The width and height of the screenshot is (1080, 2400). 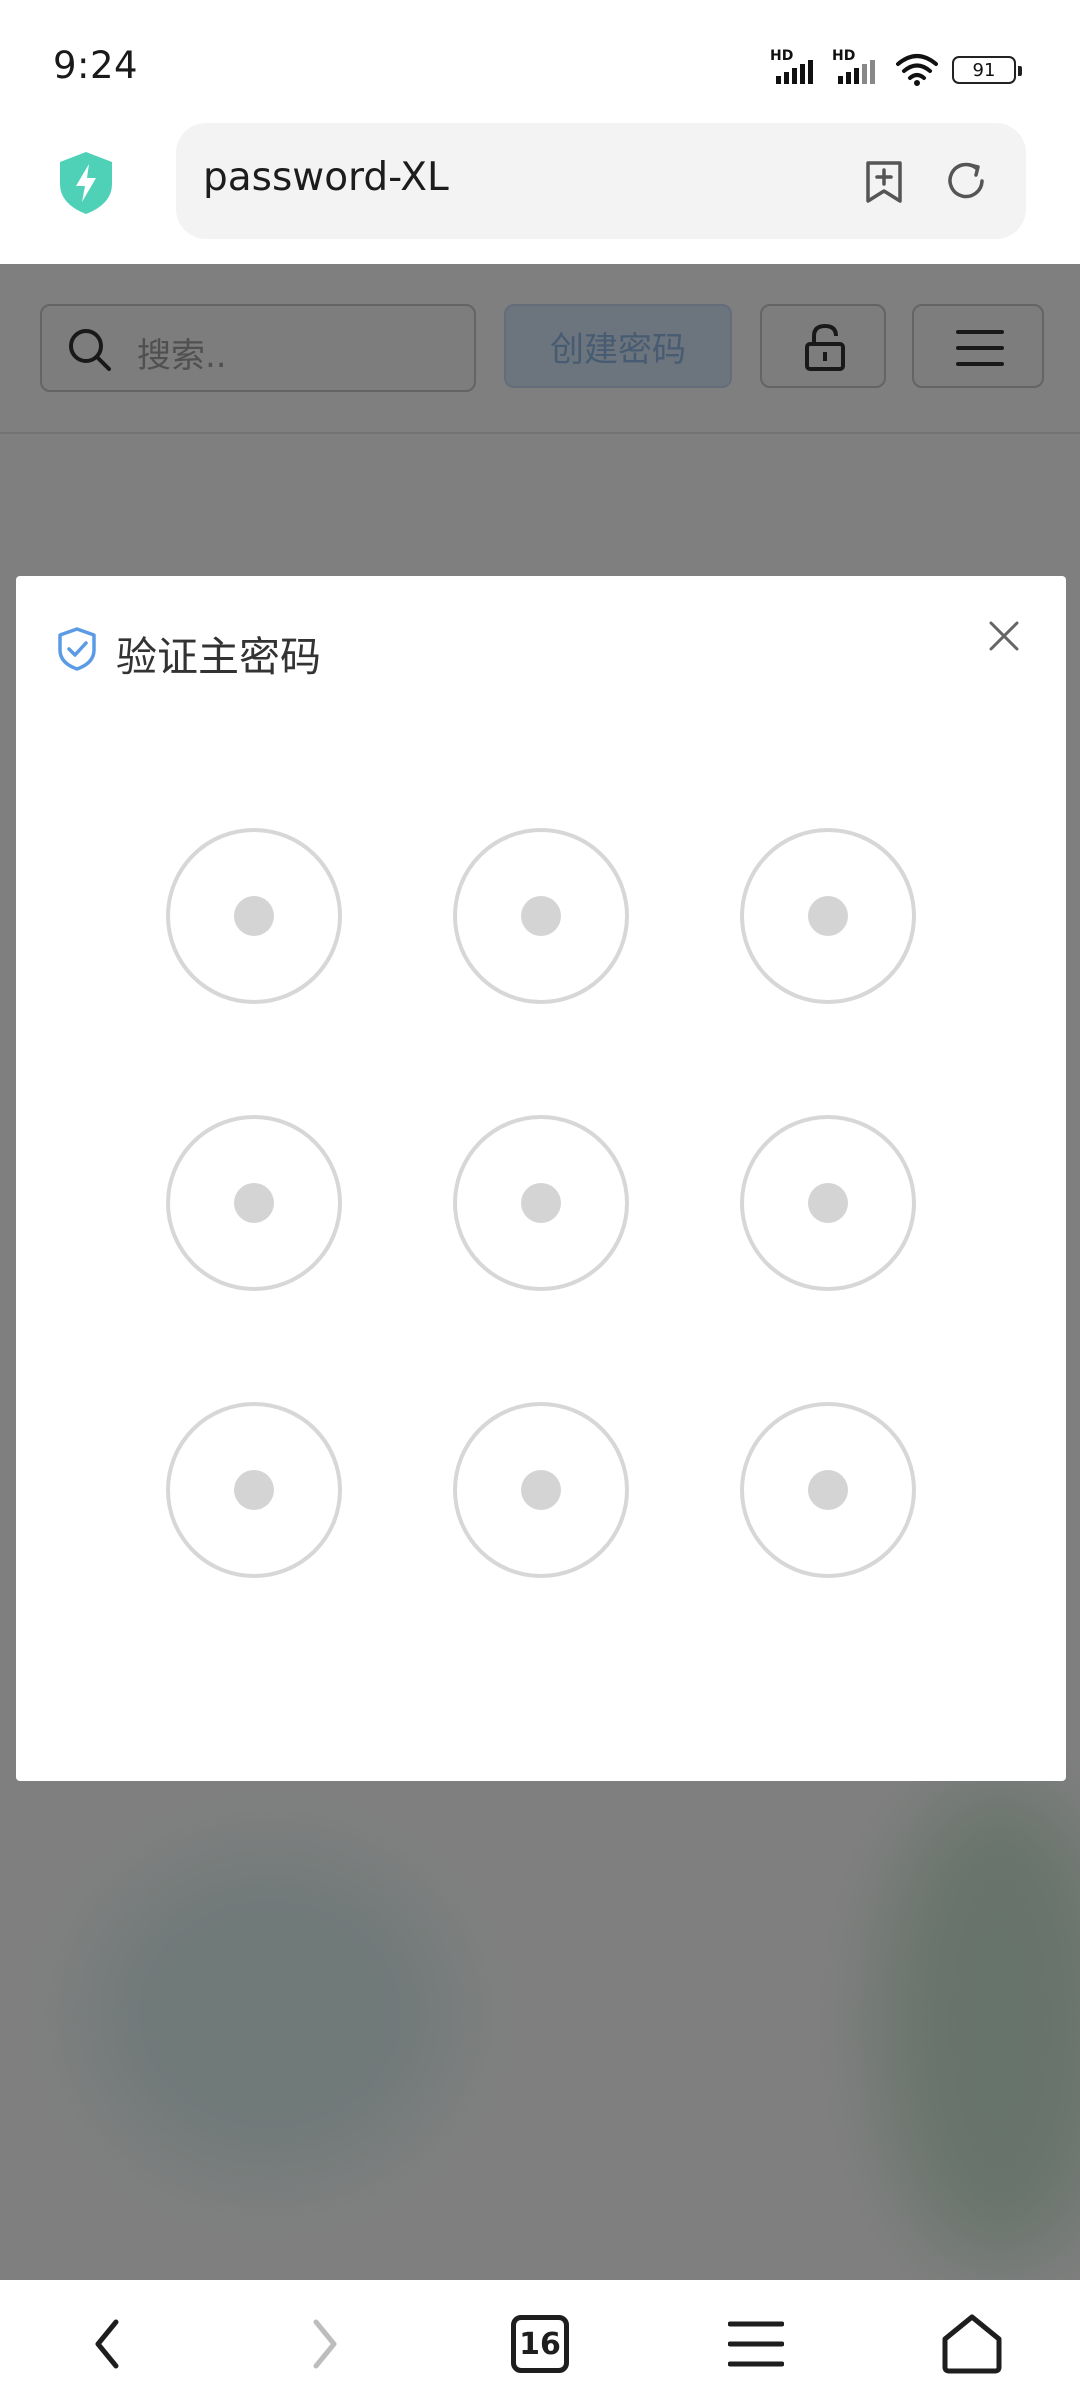 I want to click on browser-bar: password-XL, so click(x=540, y=191).